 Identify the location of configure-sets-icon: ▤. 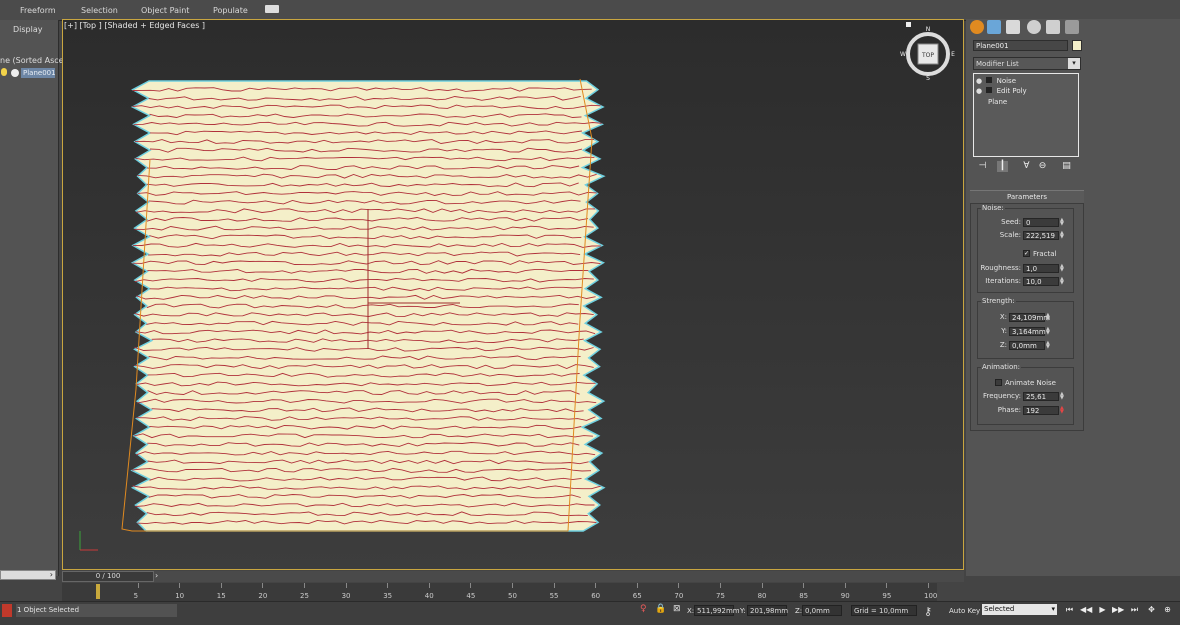
(1066, 166).